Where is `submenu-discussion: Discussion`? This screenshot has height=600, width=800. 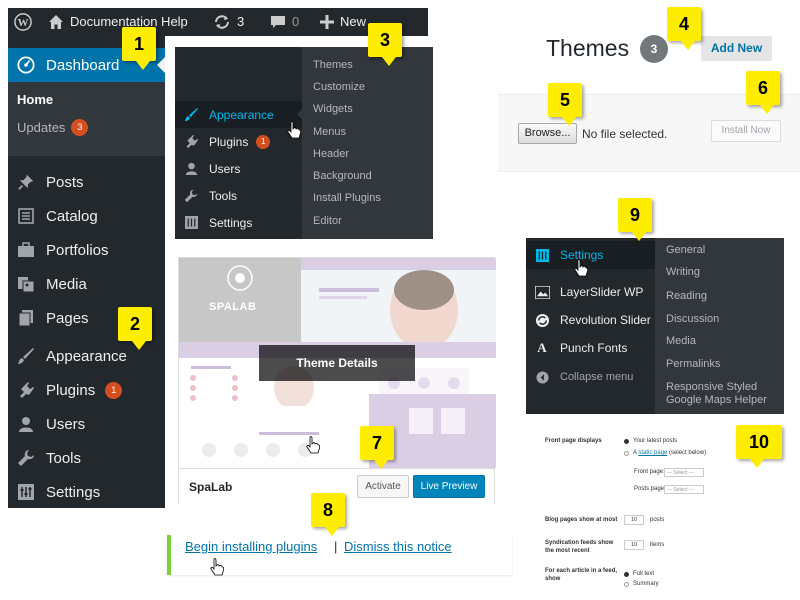 submenu-discussion: Discussion is located at coordinates (692, 319).